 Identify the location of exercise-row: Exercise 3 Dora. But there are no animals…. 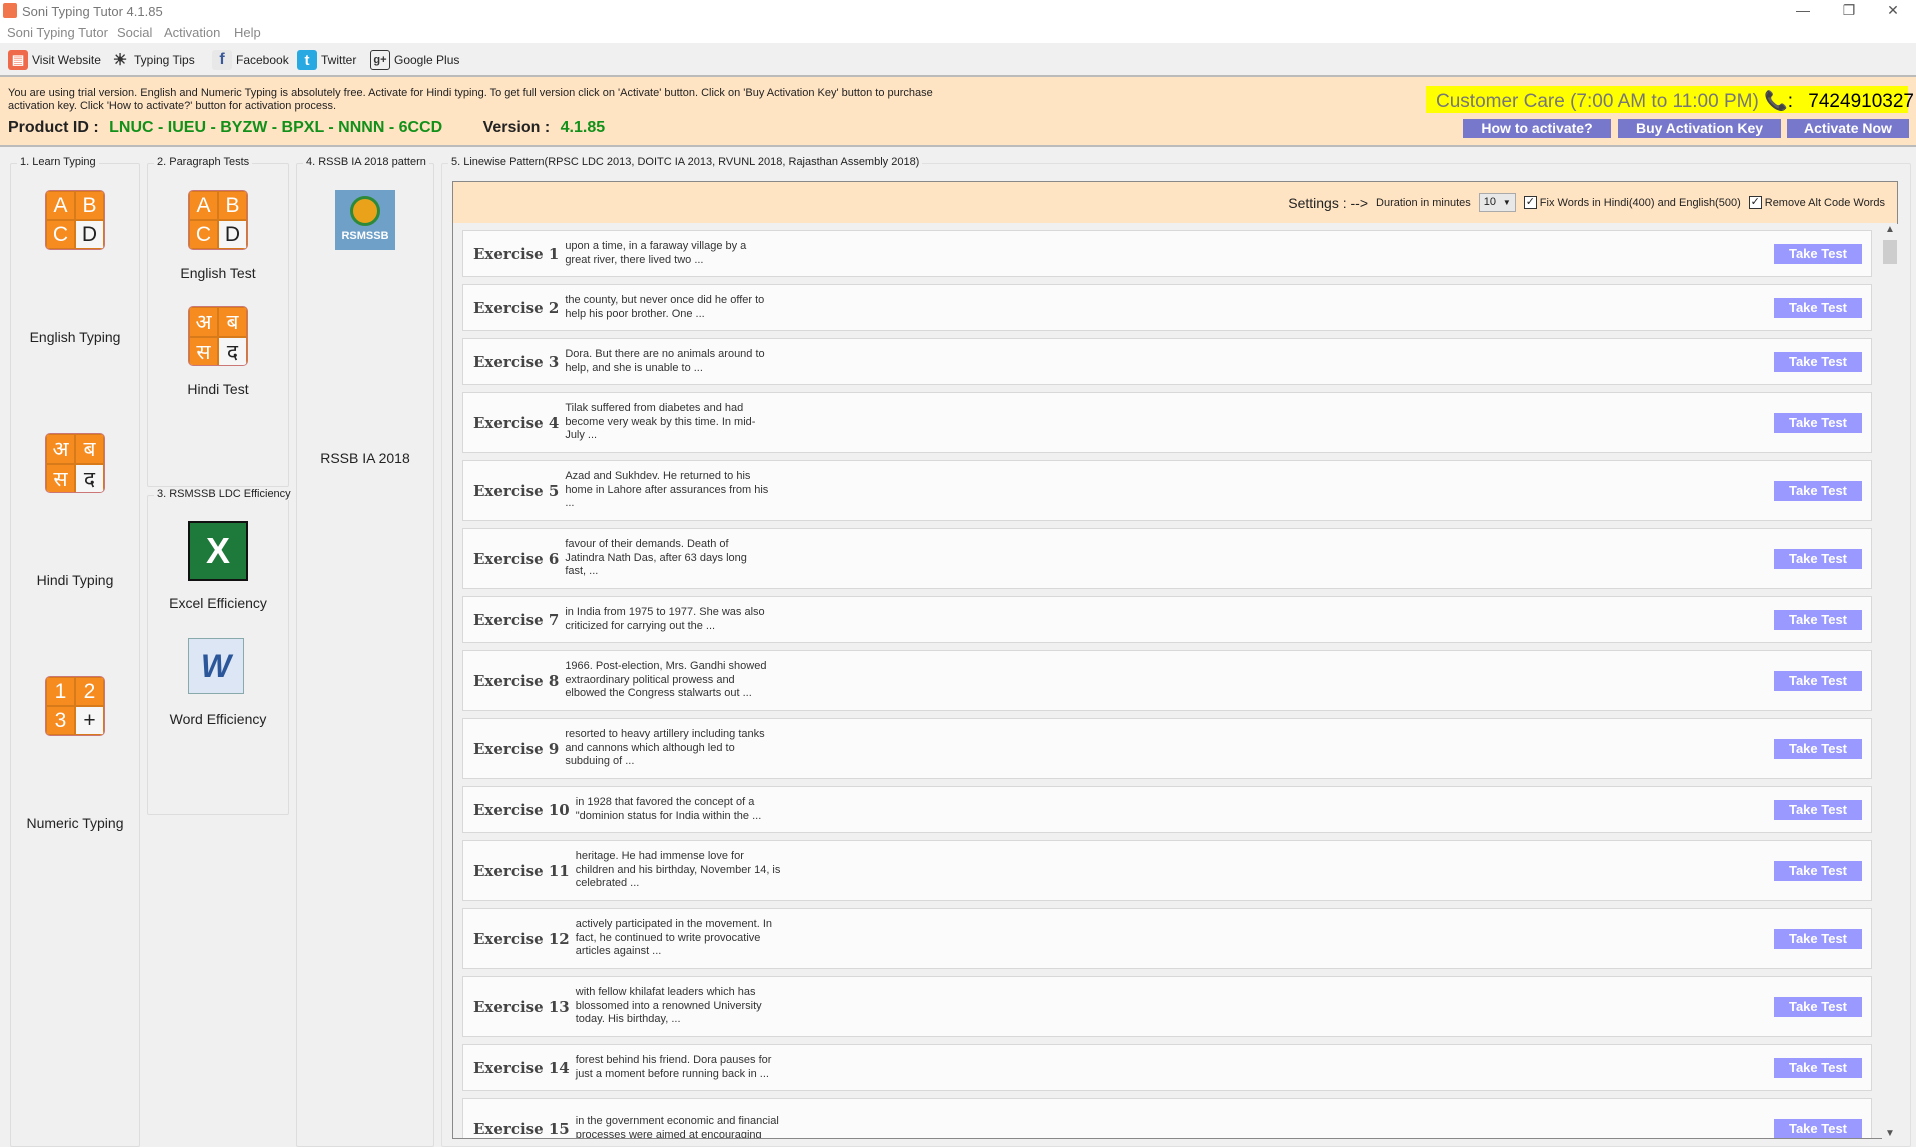
(1167, 361).